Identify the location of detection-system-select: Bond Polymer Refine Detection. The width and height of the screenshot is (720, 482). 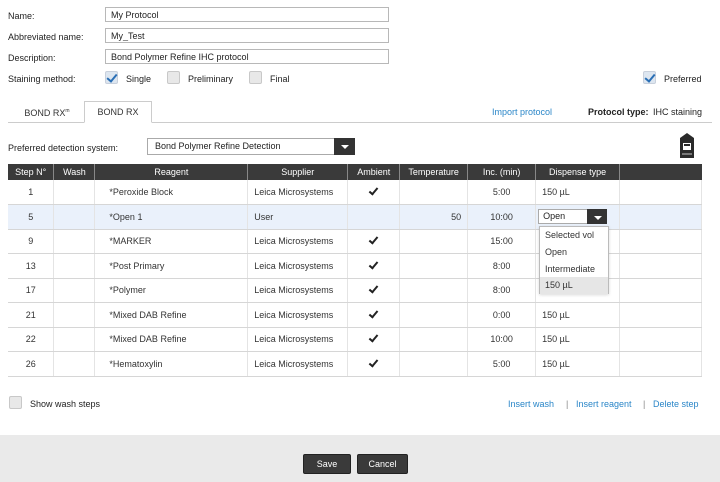
(251, 146).